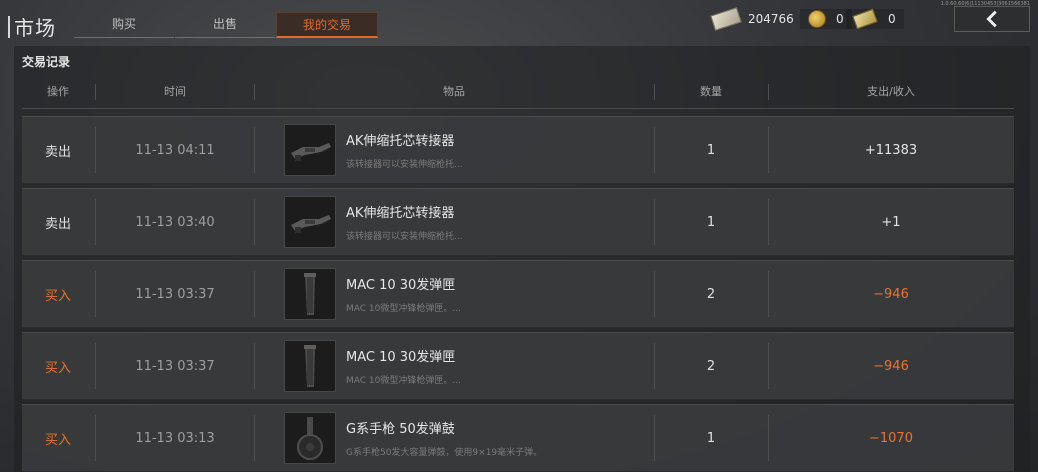 This screenshot has height=472, width=1038. What do you see at coordinates (865, 19) in the screenshot?
I see `ticket-icon` at bounding box center [865, 19].